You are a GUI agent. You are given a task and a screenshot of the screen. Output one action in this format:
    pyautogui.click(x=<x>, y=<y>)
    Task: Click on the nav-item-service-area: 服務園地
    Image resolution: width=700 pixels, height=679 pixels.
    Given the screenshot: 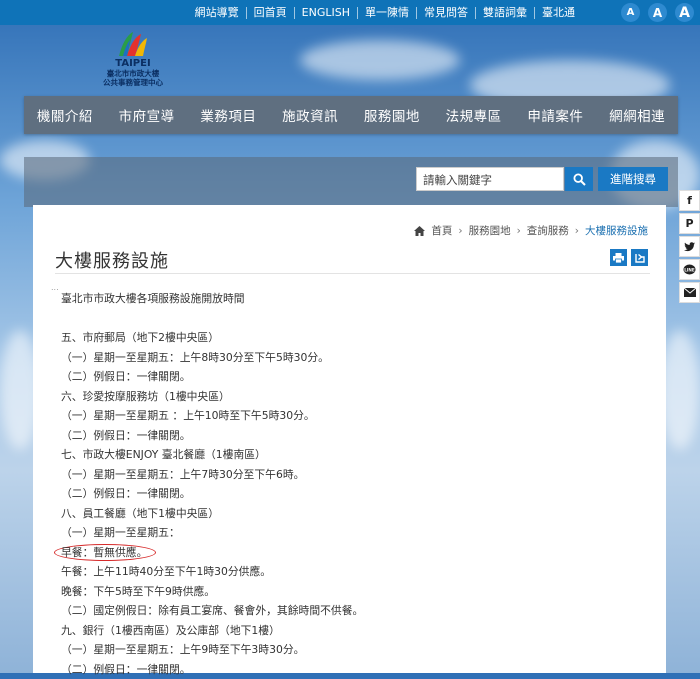 What is the action you would take?
    pyautogui.click(x=392, y=115)
    